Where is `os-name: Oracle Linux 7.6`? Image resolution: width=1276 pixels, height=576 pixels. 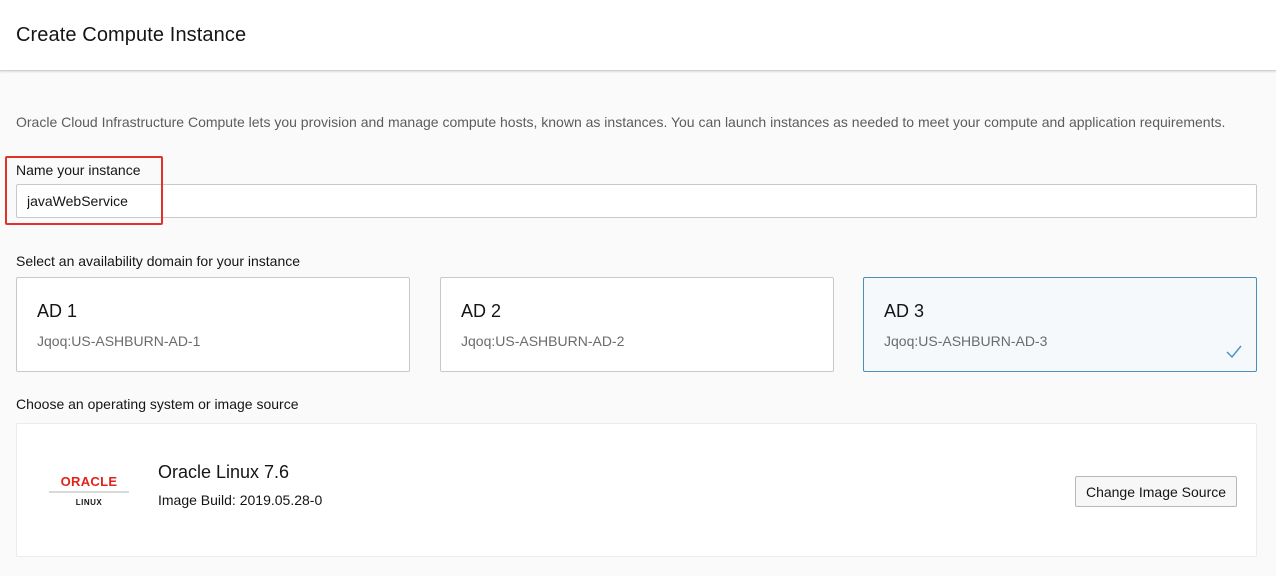 os-name: Oracle Linux 7.6 is located at coordinates (224, 472).